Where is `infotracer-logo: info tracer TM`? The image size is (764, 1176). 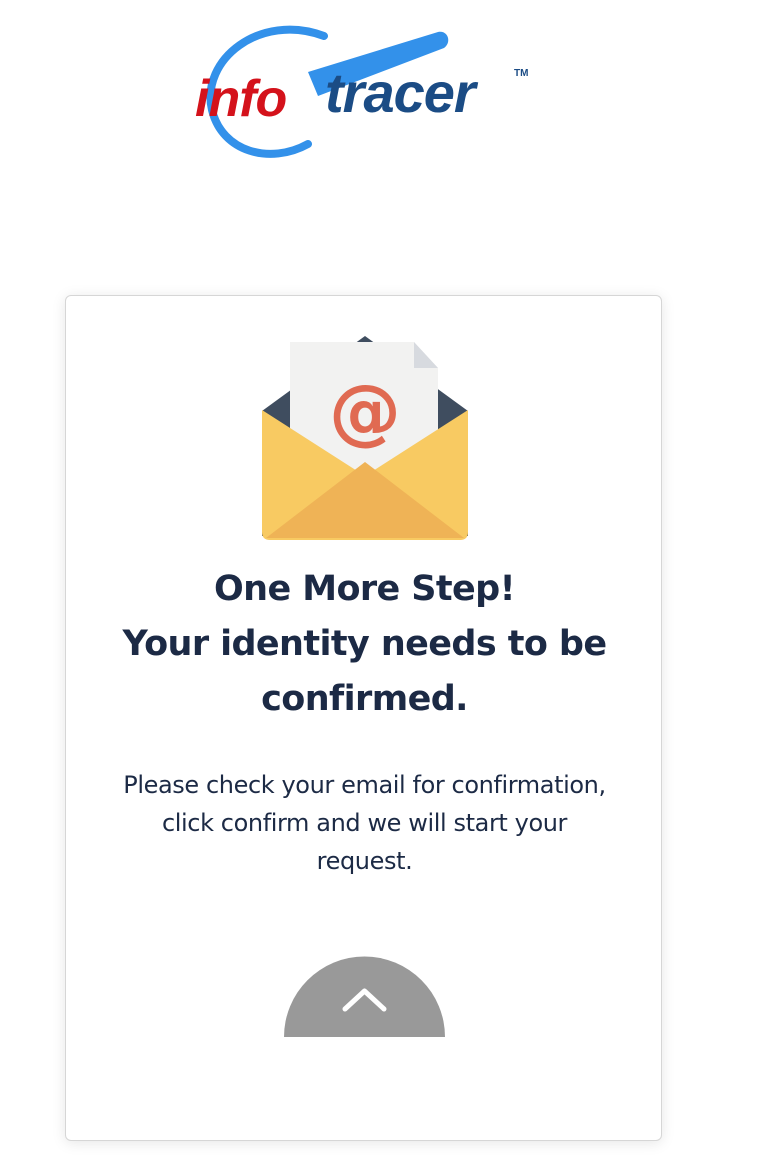 infotracer-logo: info tracer TM is located at coordinates (365, 91).